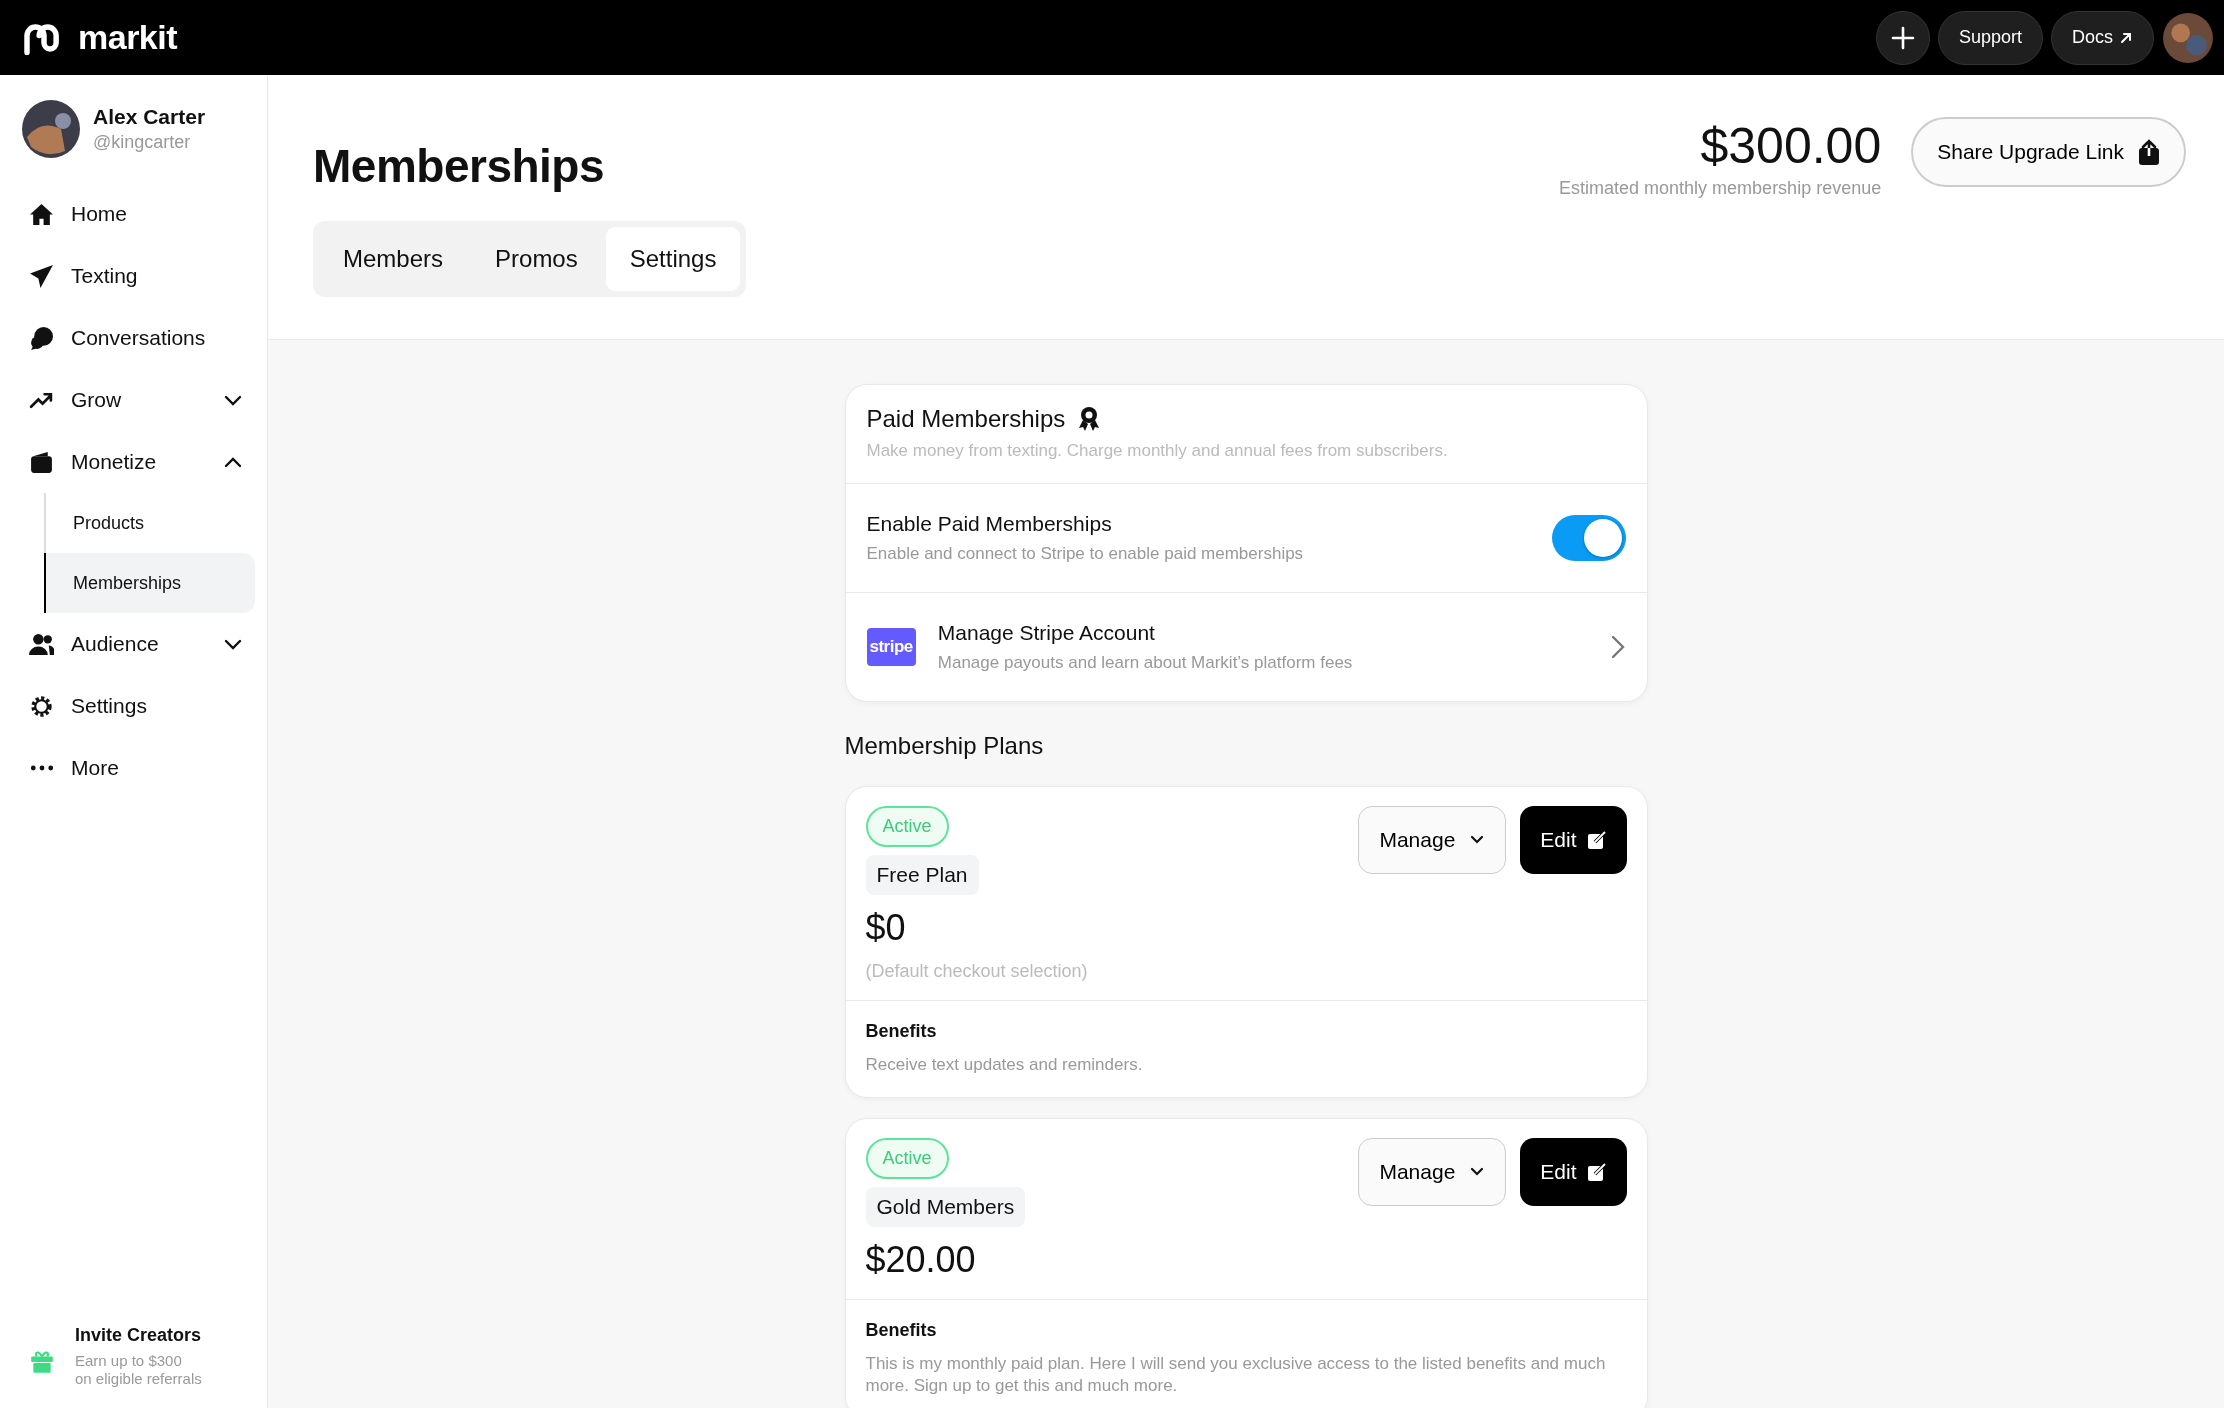  Describe the element at coordinates (138, 1370) in the screenshot. I see `invite-text: Earn up to $300 on eligible referrals` at that location.